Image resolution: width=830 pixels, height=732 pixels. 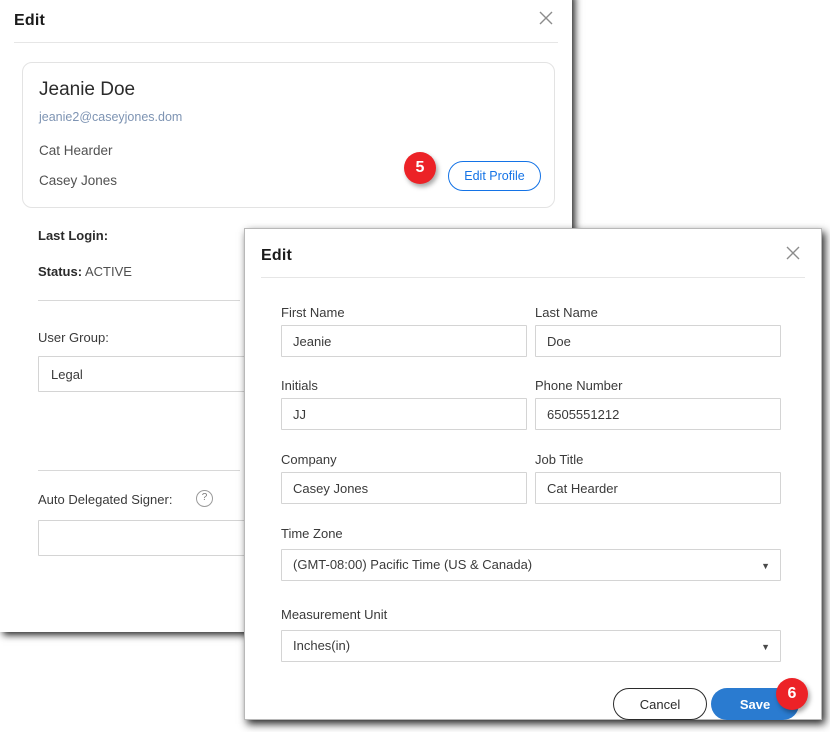 I want to click on last-login-row: Last Login:, so click(x=73, y=235).